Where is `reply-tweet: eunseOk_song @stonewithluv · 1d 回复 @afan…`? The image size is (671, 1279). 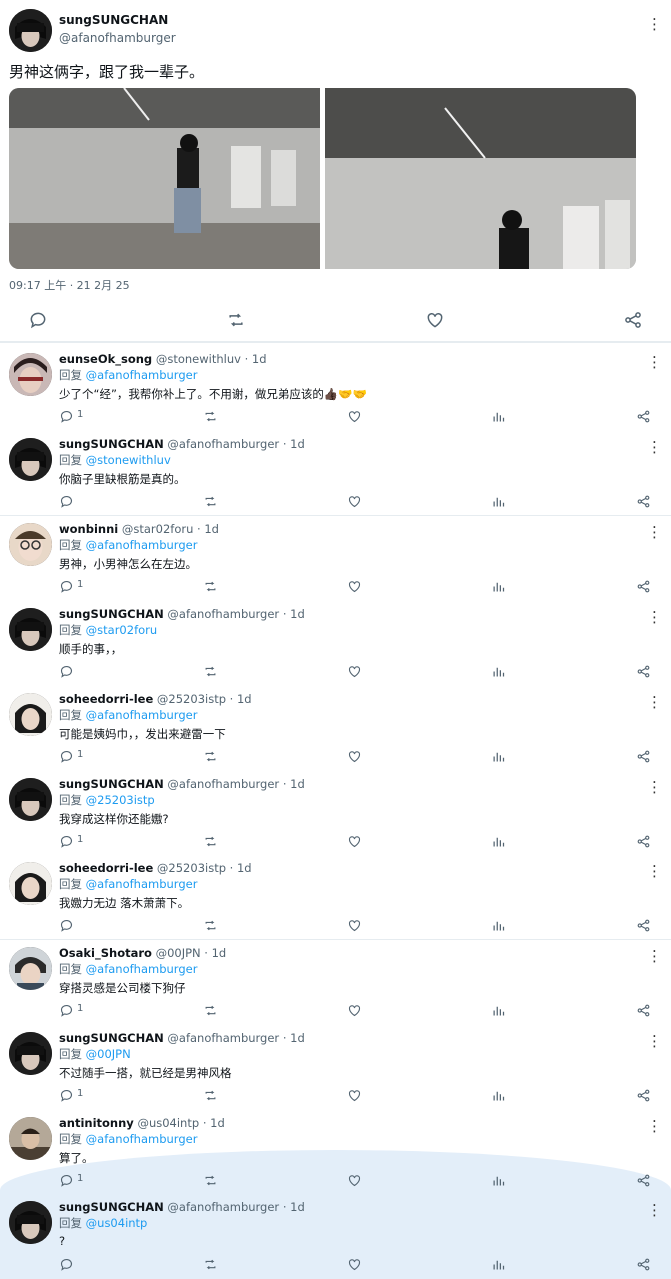
reply-tweet: eunseOk_song @stonewithluv · 1d 回复 @afan… is located at coordinates (335, 385).